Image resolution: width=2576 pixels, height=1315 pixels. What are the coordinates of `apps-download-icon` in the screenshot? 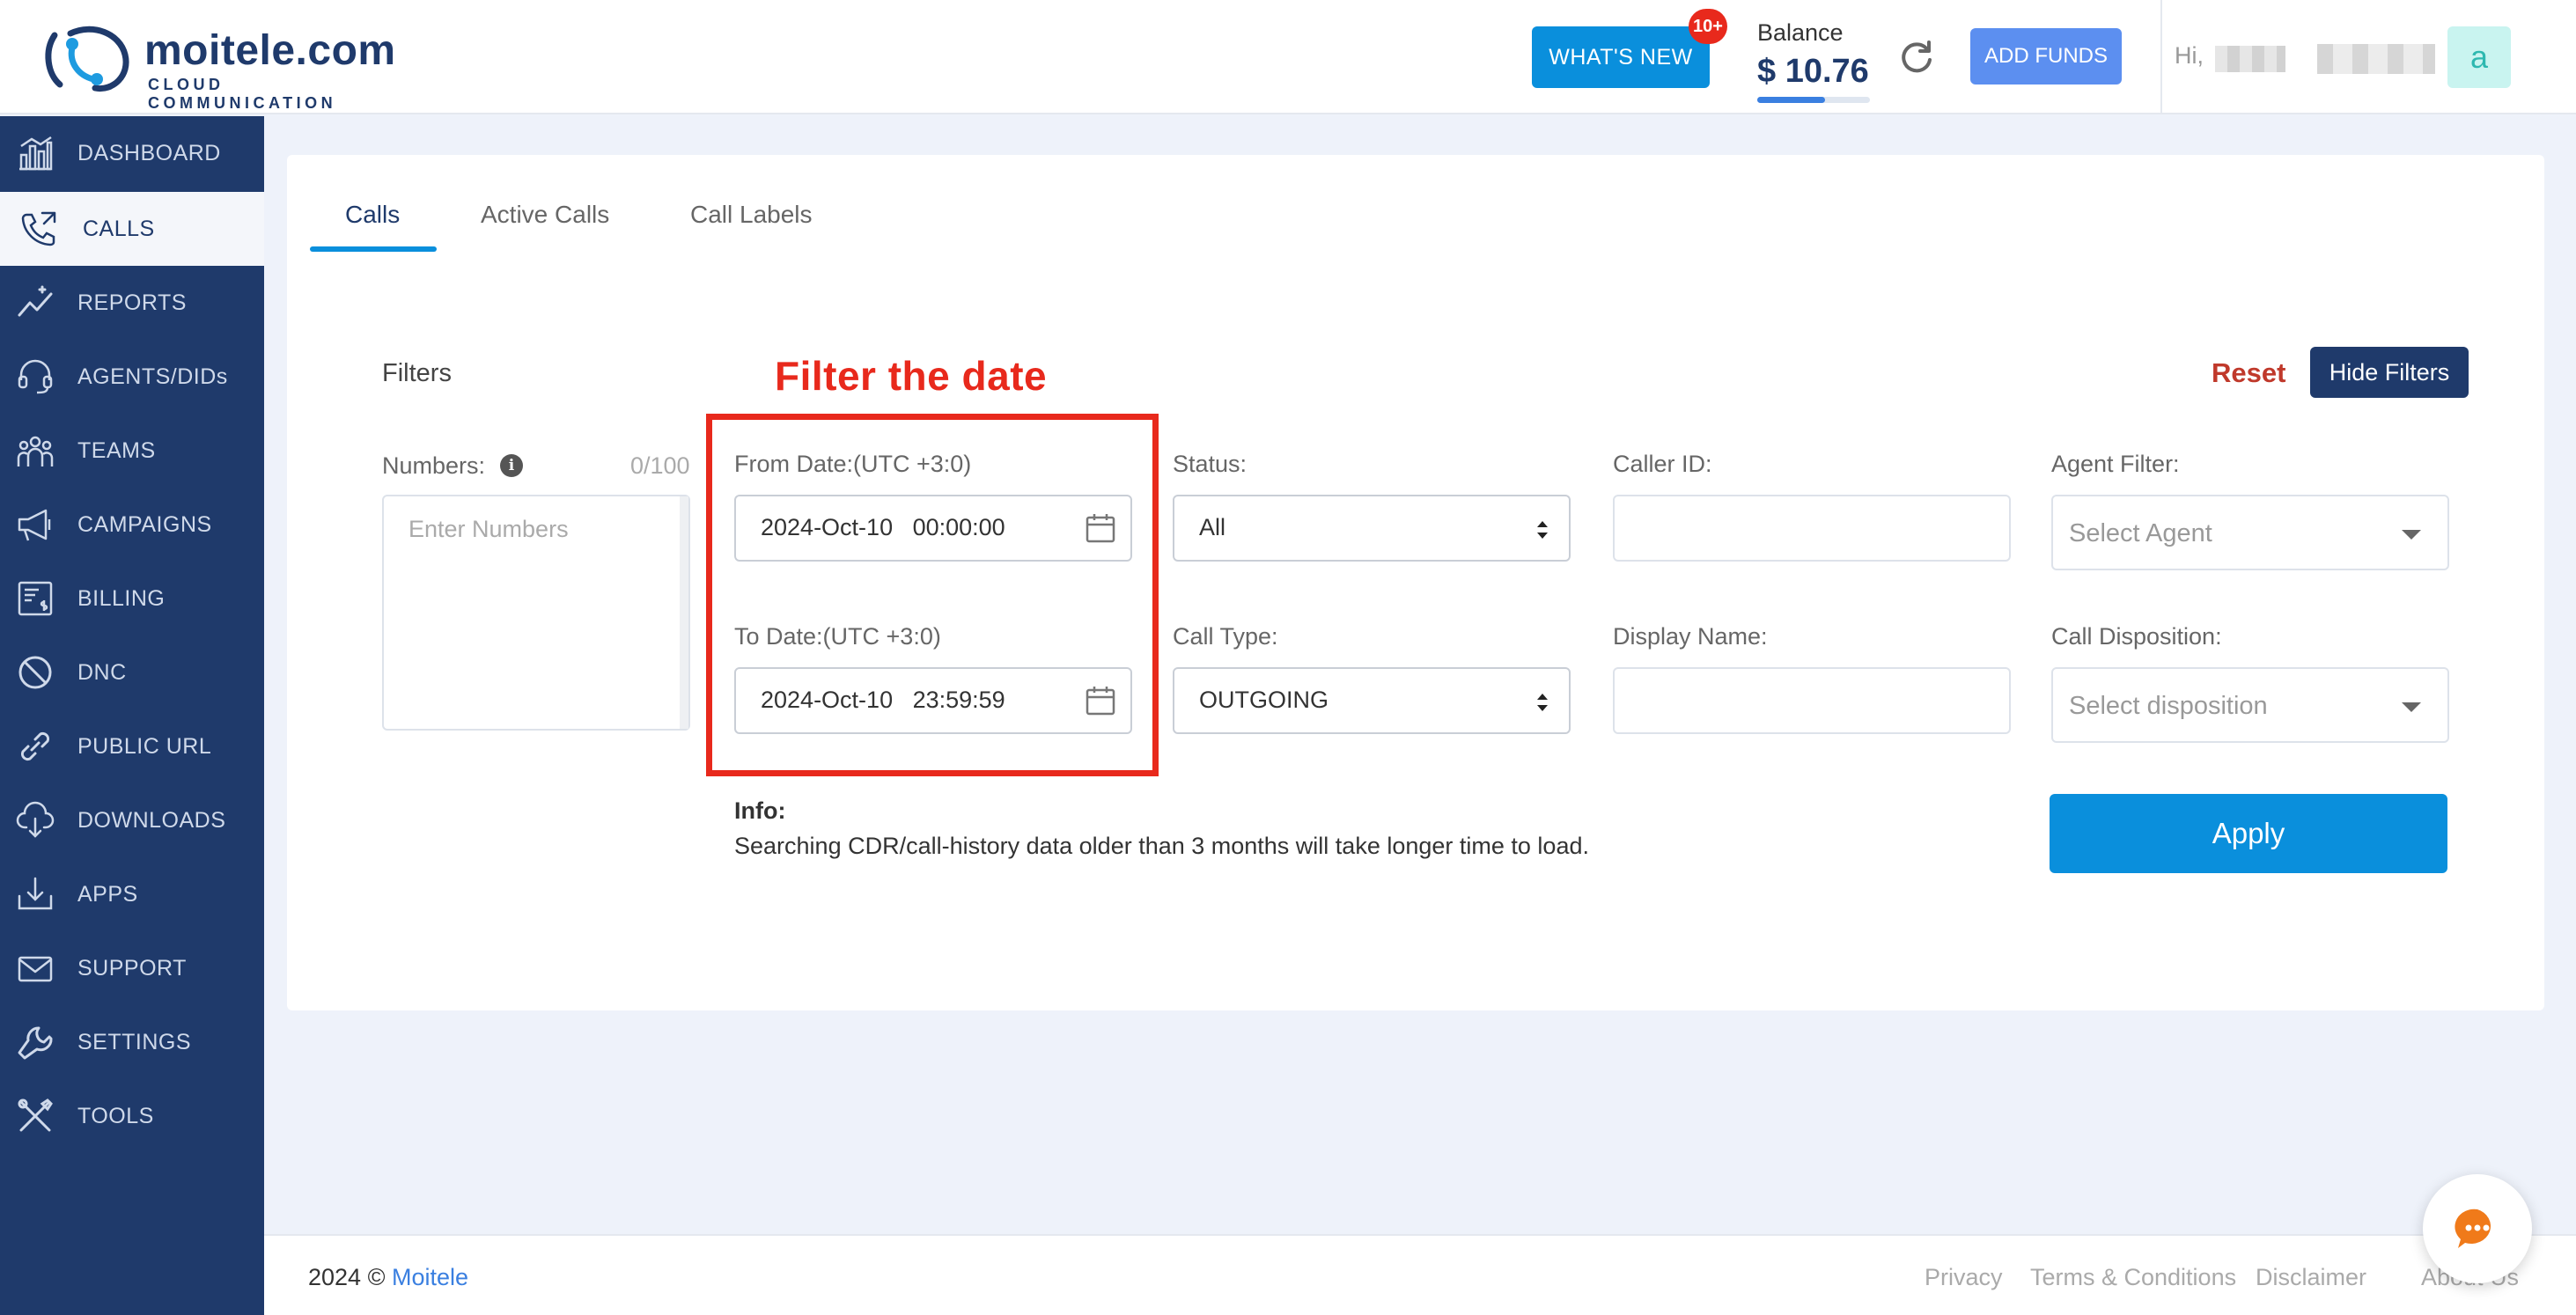 It's located at (35, 894).